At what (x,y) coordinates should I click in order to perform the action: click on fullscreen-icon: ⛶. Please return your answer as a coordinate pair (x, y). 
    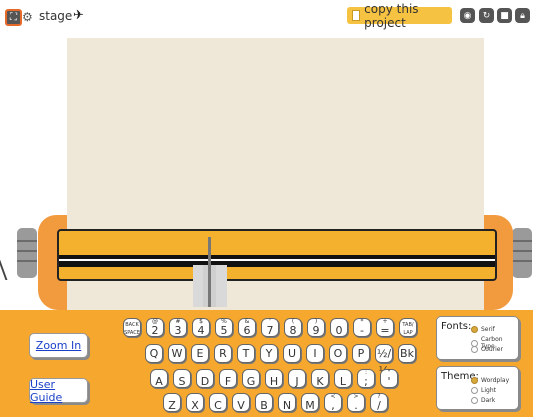
    Looking at the image, I should click on (13, 17).